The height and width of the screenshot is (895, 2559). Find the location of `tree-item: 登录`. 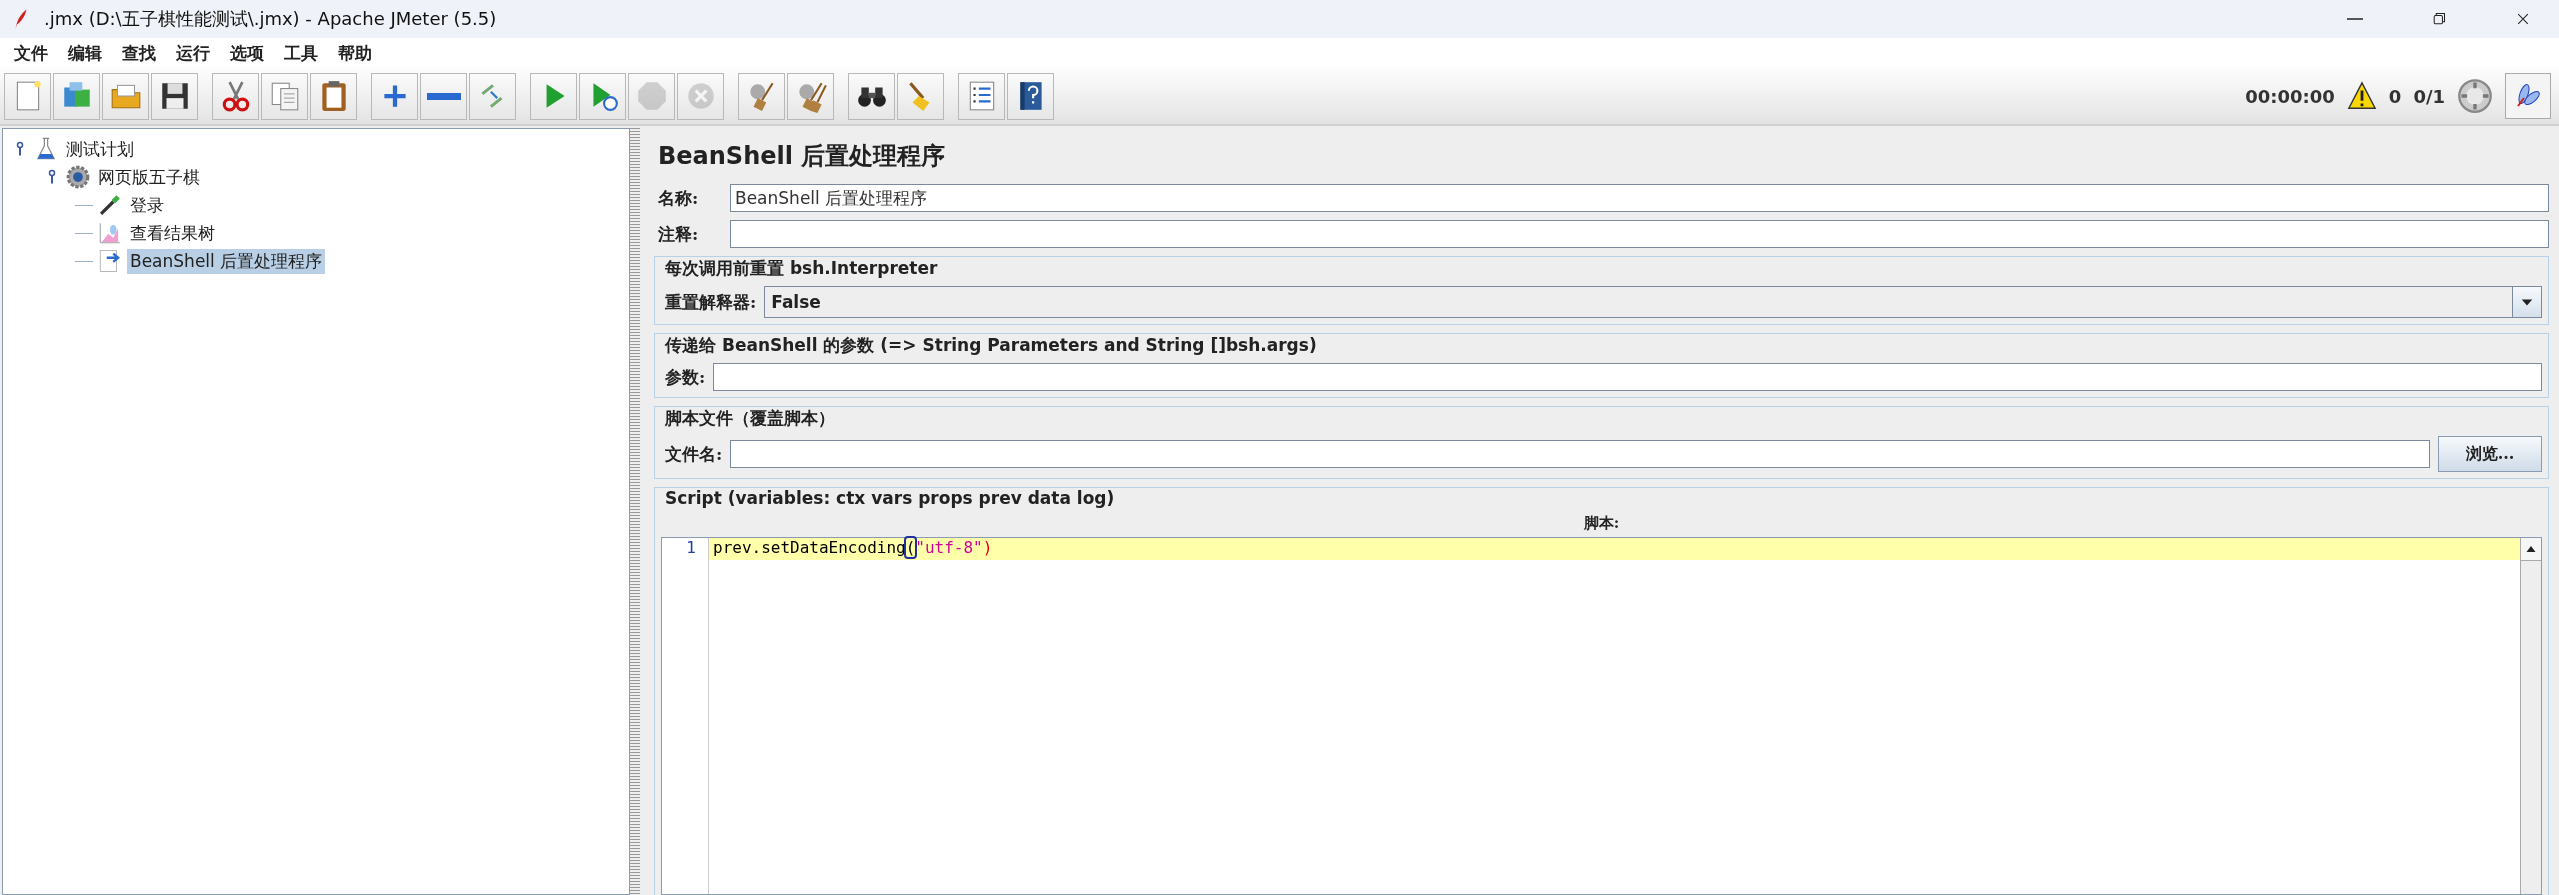

tree-item: 登录 is located at coordinates (147, 205).